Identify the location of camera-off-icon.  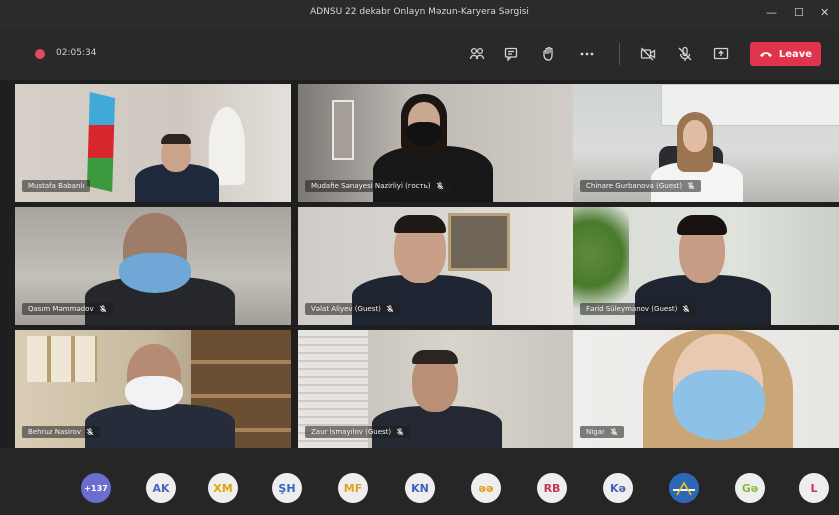
(648, 54).